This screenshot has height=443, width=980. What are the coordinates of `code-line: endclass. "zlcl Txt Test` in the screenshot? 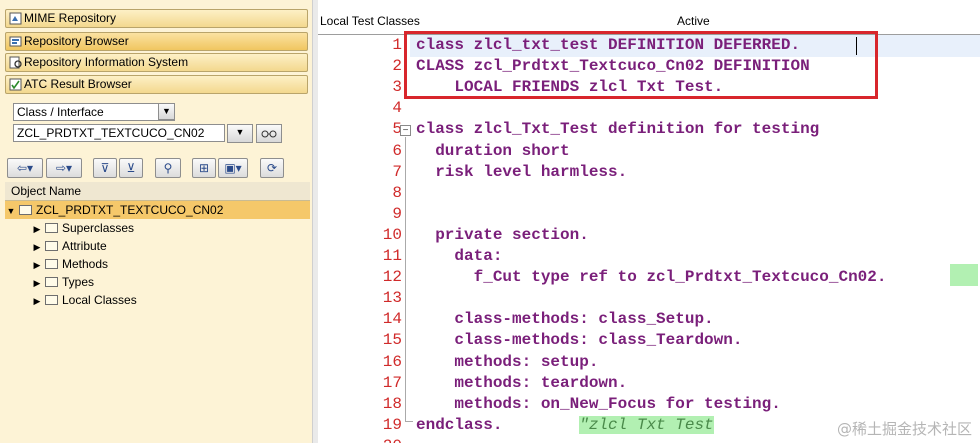 It's located at (565, 425).